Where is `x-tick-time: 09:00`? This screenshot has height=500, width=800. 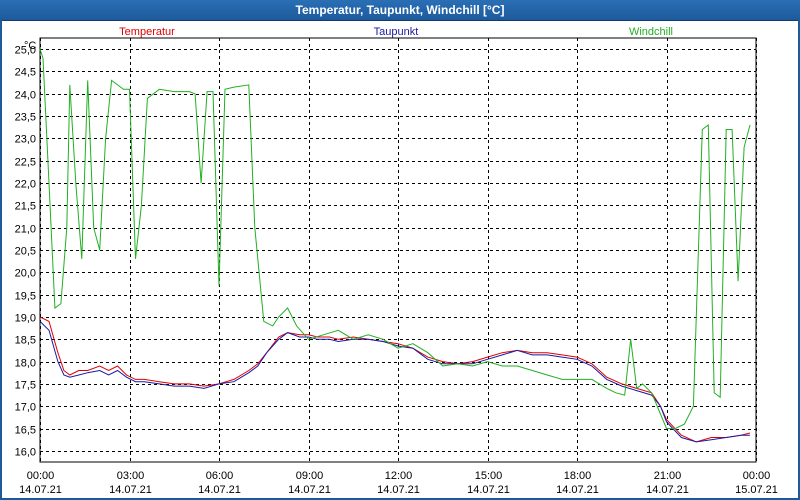 x-tick-time: 09:00 is located at coordinates (310, 476).